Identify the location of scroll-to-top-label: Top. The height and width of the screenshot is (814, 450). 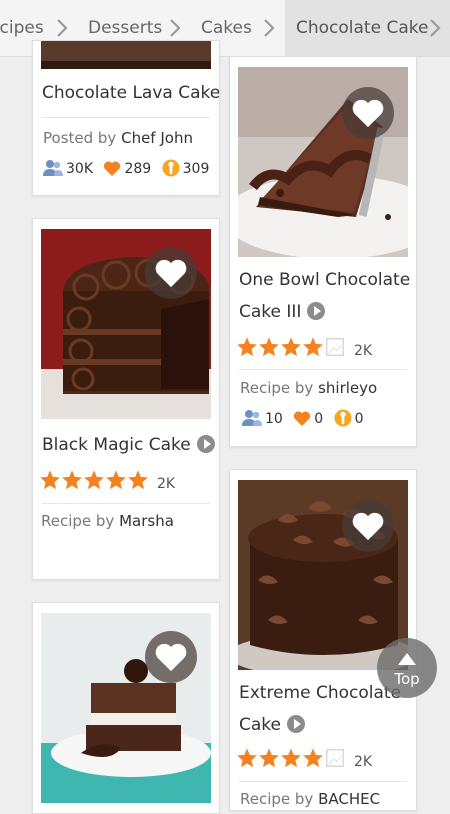
(407, 679).